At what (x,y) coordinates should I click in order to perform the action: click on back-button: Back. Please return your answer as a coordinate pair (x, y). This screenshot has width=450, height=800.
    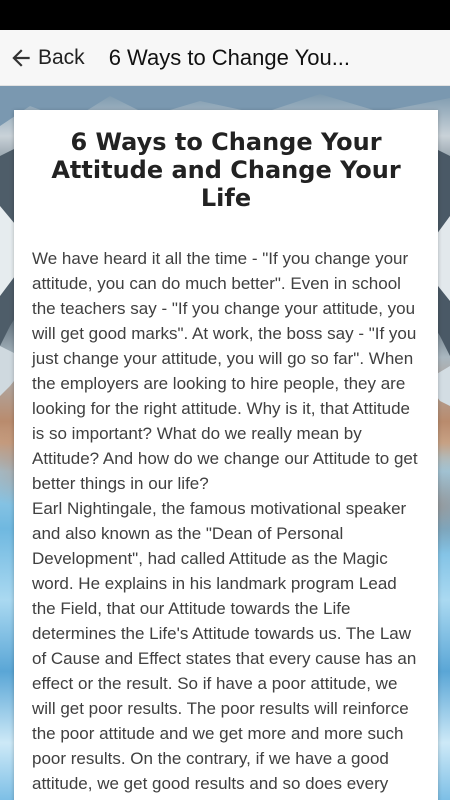
    Looking at the image, I should click on (48, 58).